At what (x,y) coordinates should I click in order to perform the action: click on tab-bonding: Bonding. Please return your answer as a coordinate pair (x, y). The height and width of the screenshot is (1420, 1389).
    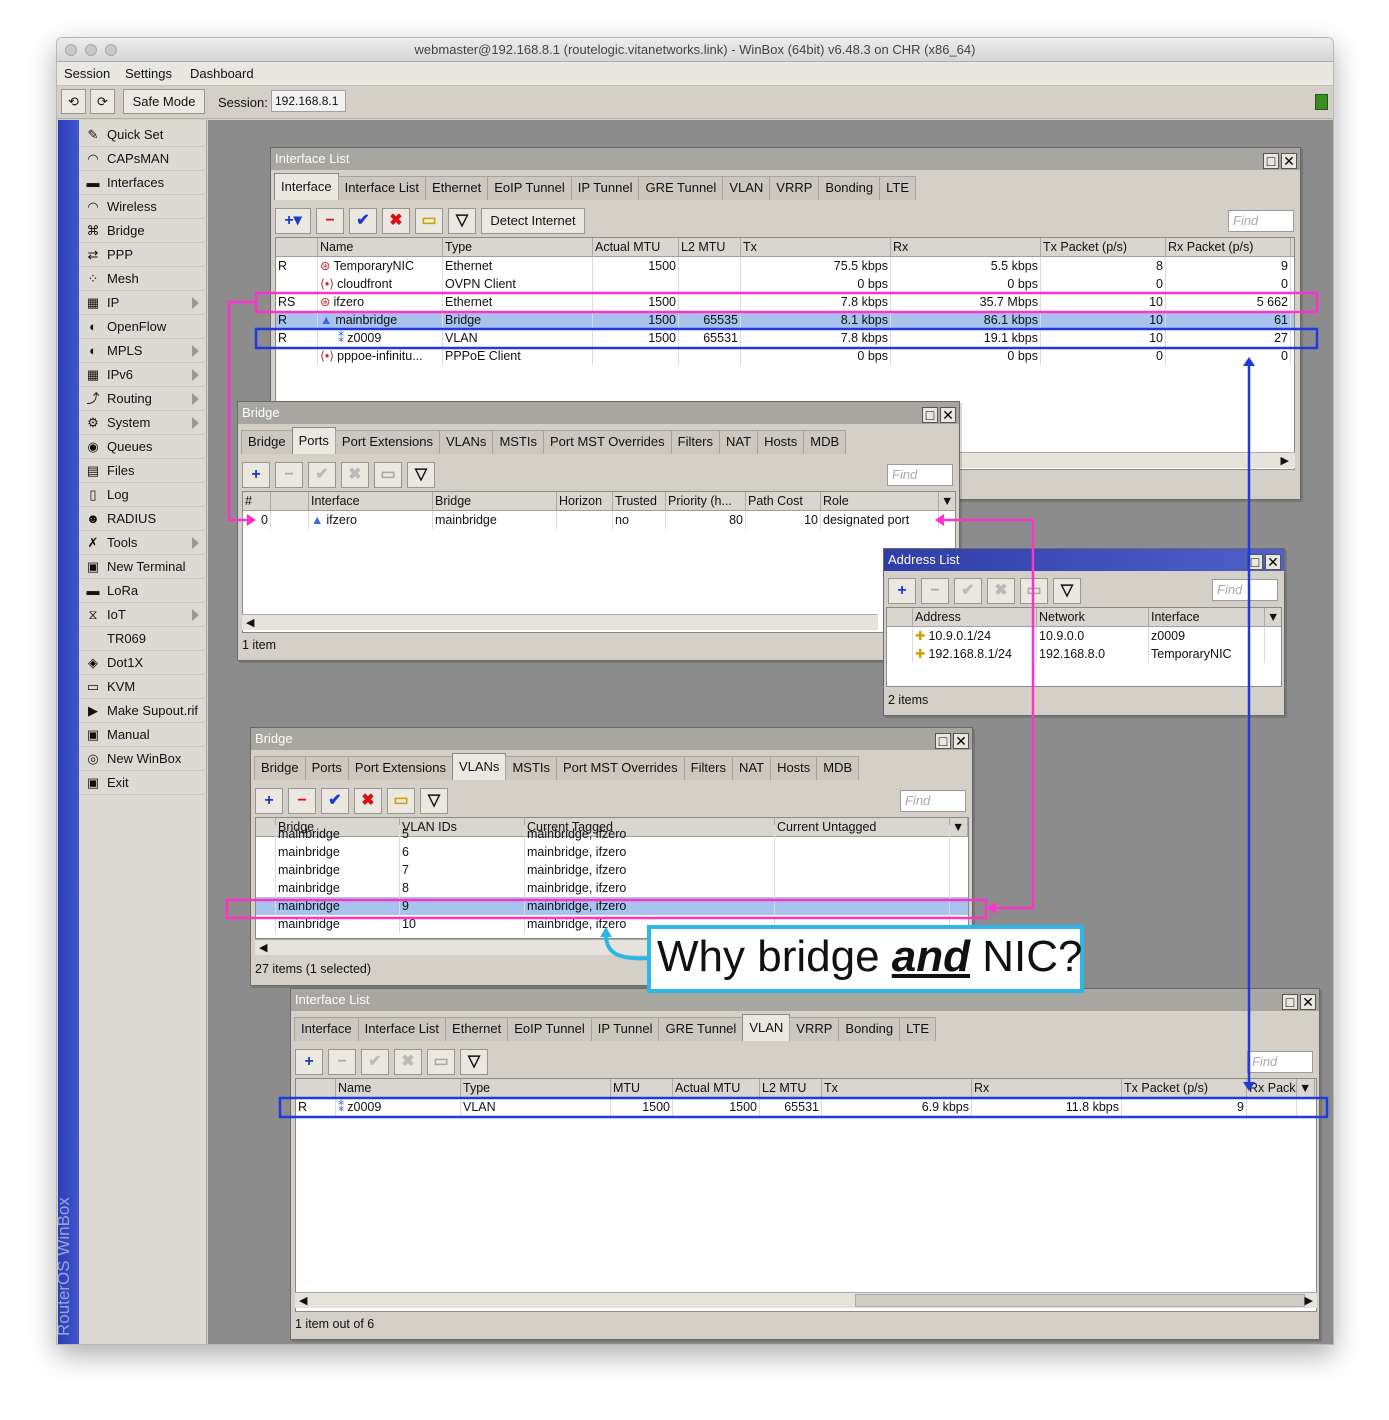
    Looking at the image, I should click on (849, 188).